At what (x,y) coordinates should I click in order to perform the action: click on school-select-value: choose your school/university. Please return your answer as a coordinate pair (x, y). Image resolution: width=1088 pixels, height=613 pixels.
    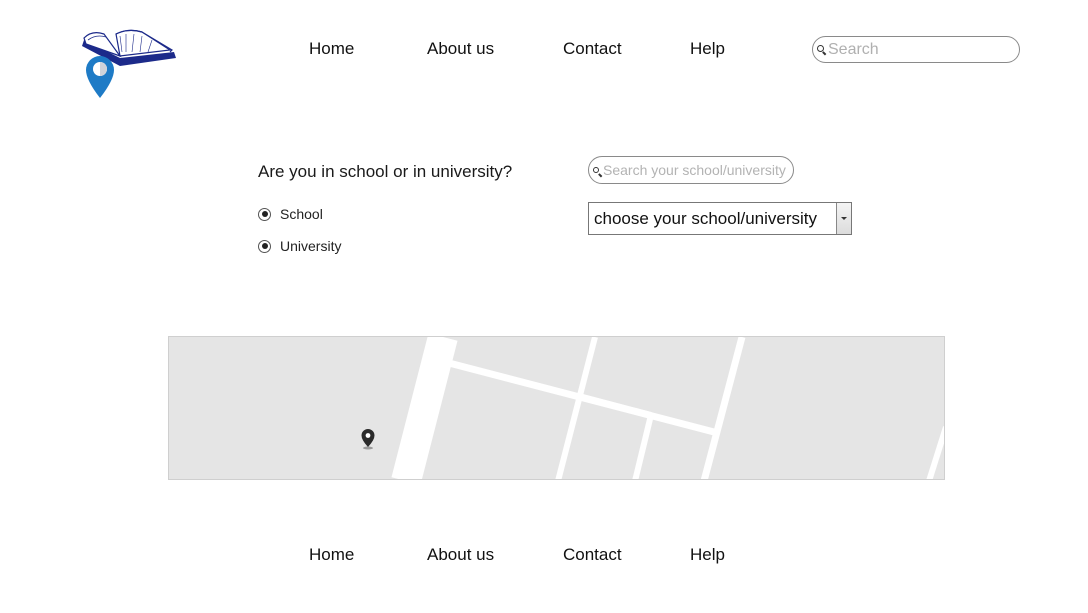
    Looking at the image, I should click on (706, 218).